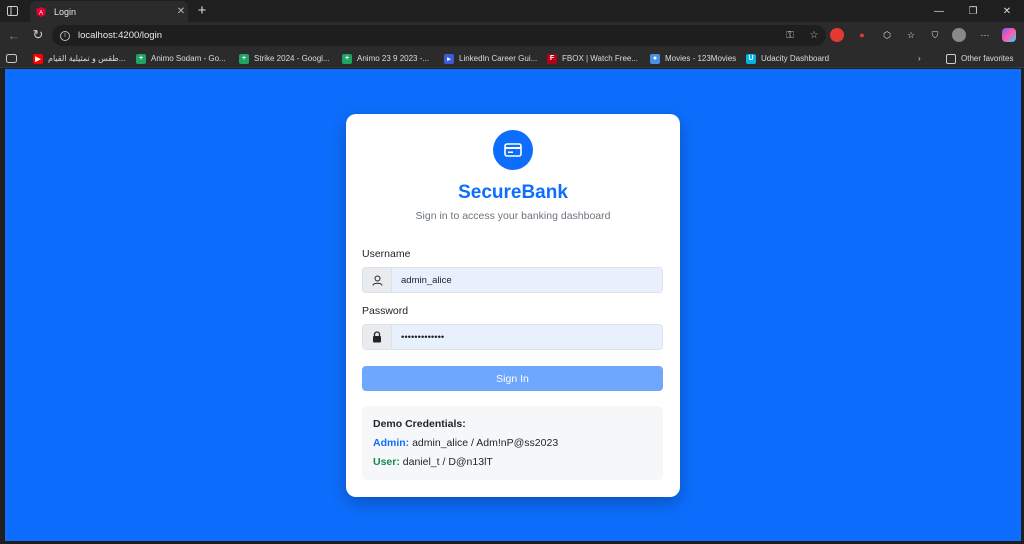  What do you see at coordinates (385, 311) in the screenshot?
I see `password-label: Password` at bounding box center [385, 311].